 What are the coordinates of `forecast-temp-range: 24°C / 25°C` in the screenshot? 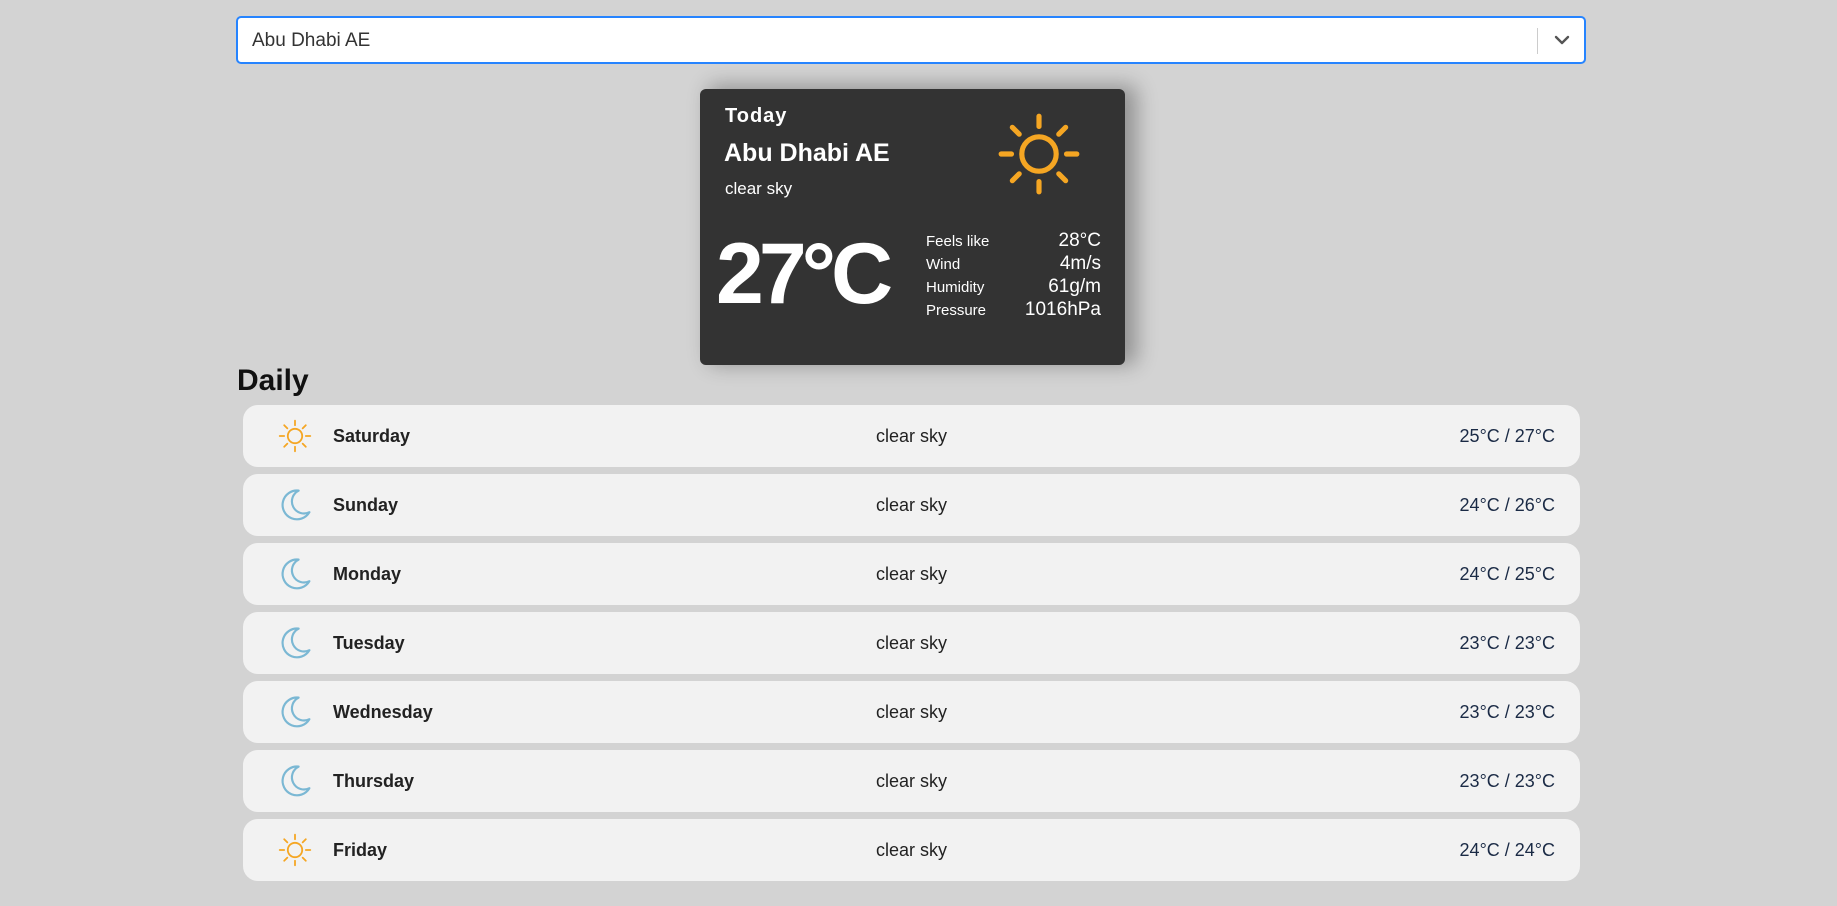 It's located at (1507, 574).